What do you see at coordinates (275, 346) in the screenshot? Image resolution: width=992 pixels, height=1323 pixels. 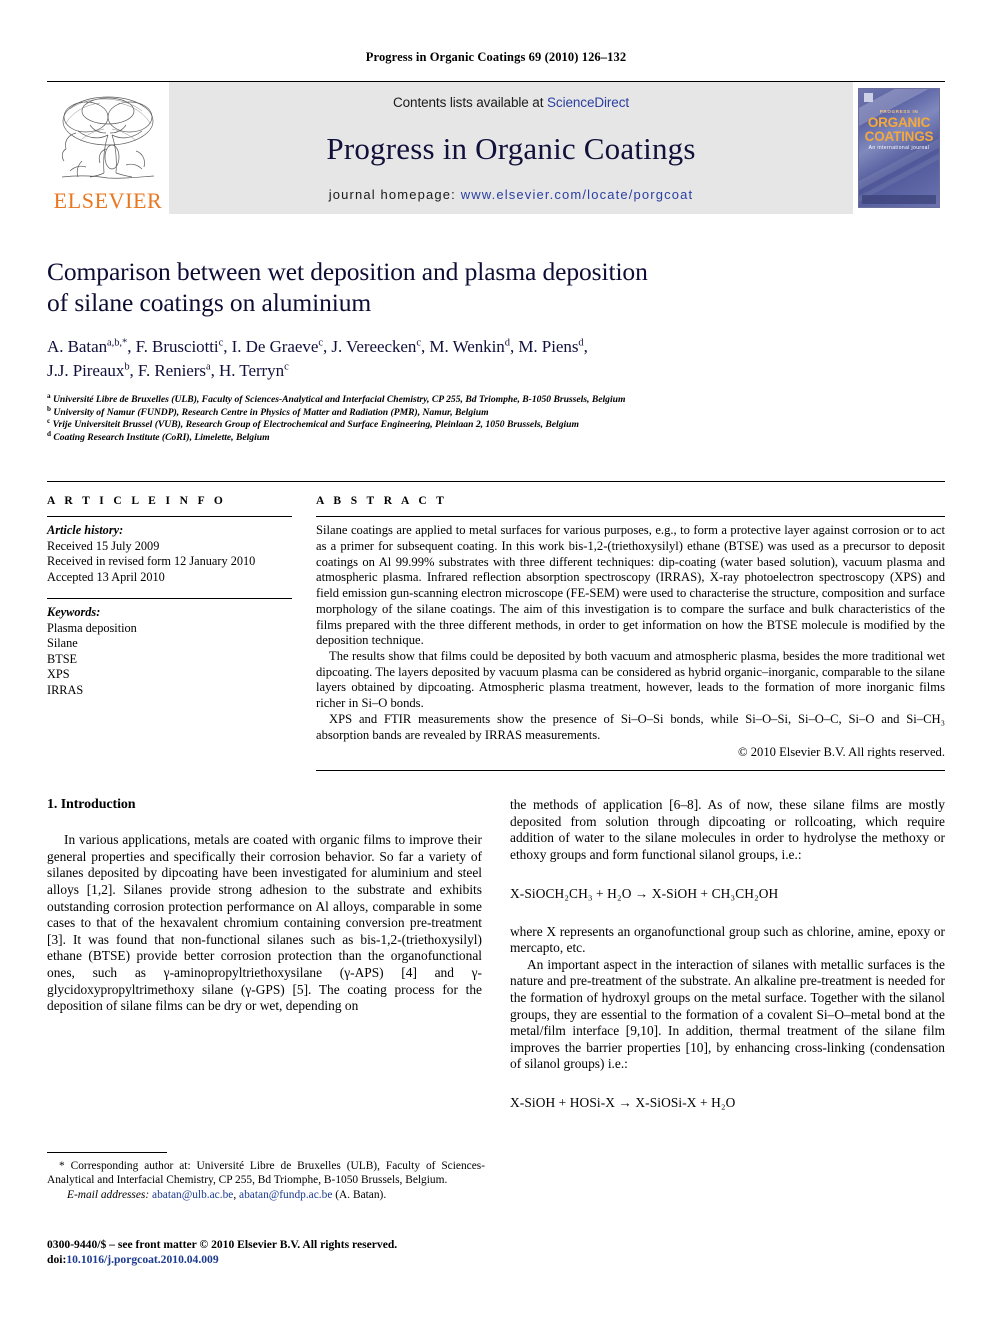 I see `author-name: I. De Graeve` at bounding box center [275, 346].